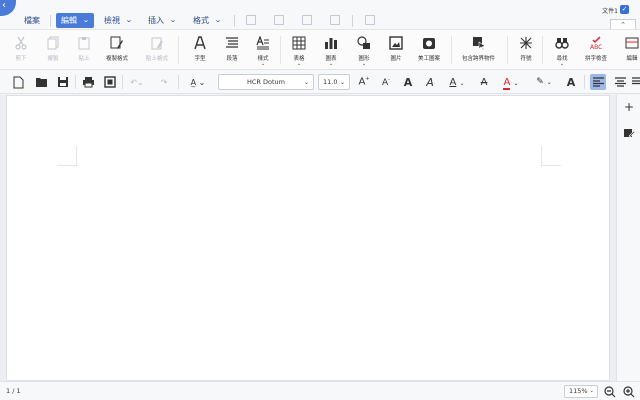  What do you see at coordinates (299, 43) in the screenshot?
I see `table-icon` at bounding box center [299, 43].